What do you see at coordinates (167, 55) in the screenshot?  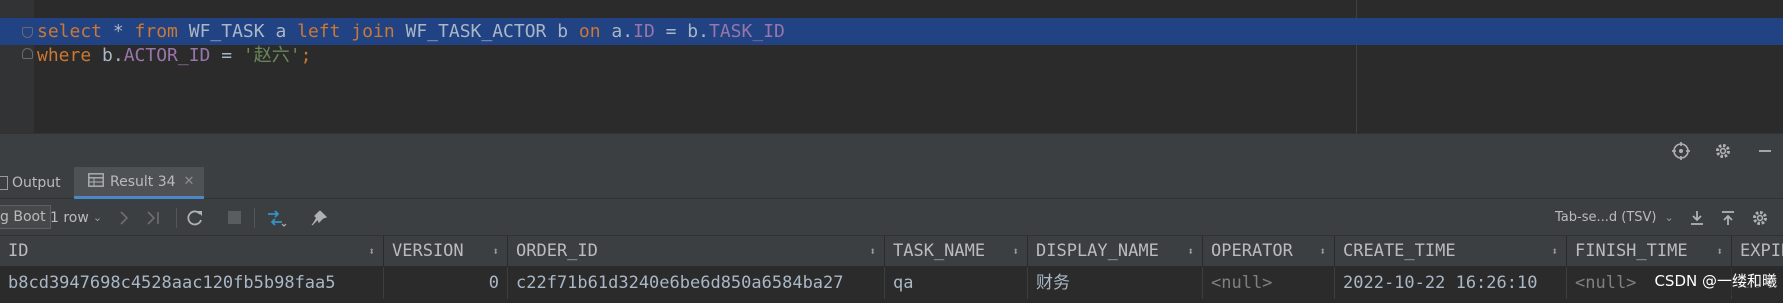 I see `sql-token: ACTOR_ID` at bounding box center [167, 55].